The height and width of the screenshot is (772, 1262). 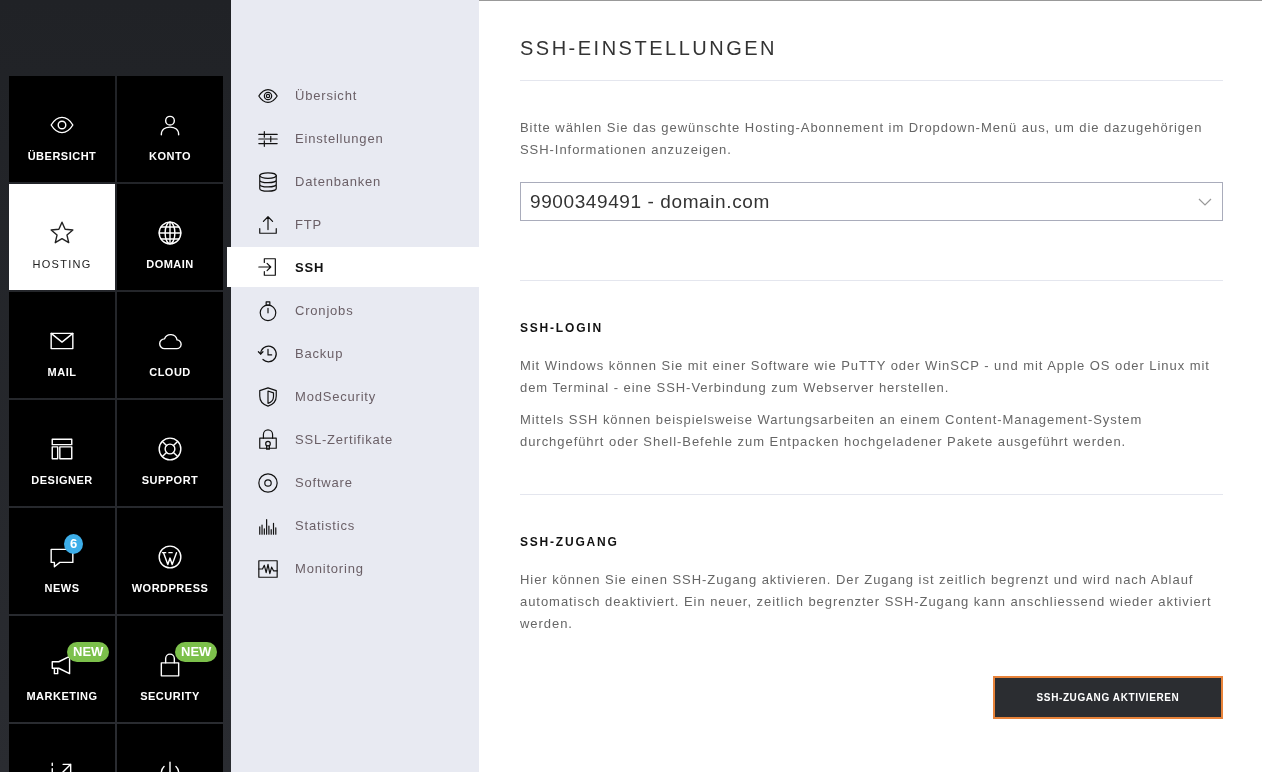 What do you see at coordinates (562, 328) in the screenshot?
I see `section-heading: SSH-LOGIN` at bounding box center [562, 328].